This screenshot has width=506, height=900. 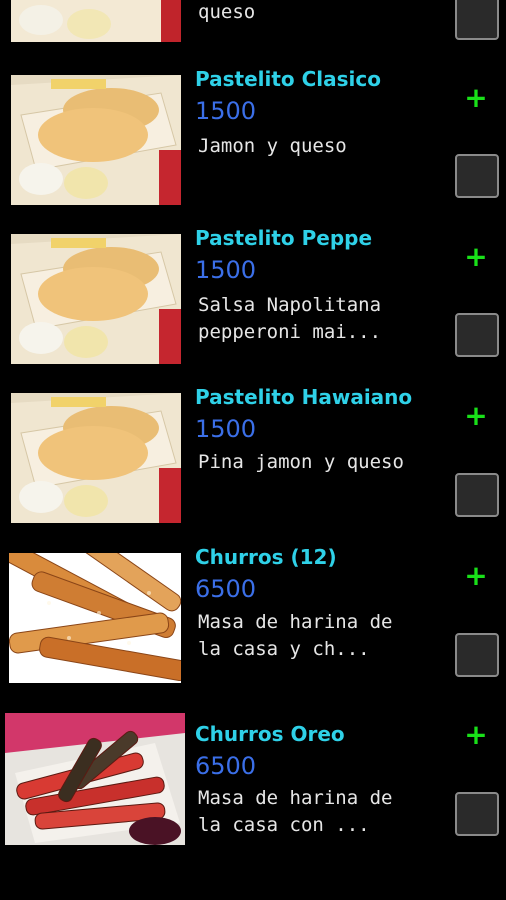 I want to click on item-description: queso, so click(x=227, y=12).